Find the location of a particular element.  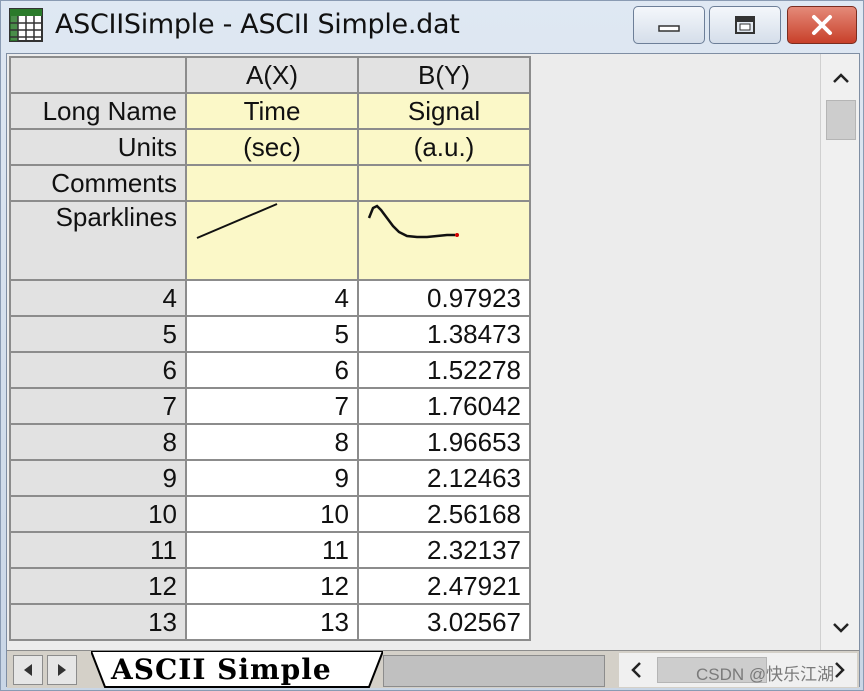

watermark-text: CSDN @快乐江湖 is located at coordinates (765, 674).